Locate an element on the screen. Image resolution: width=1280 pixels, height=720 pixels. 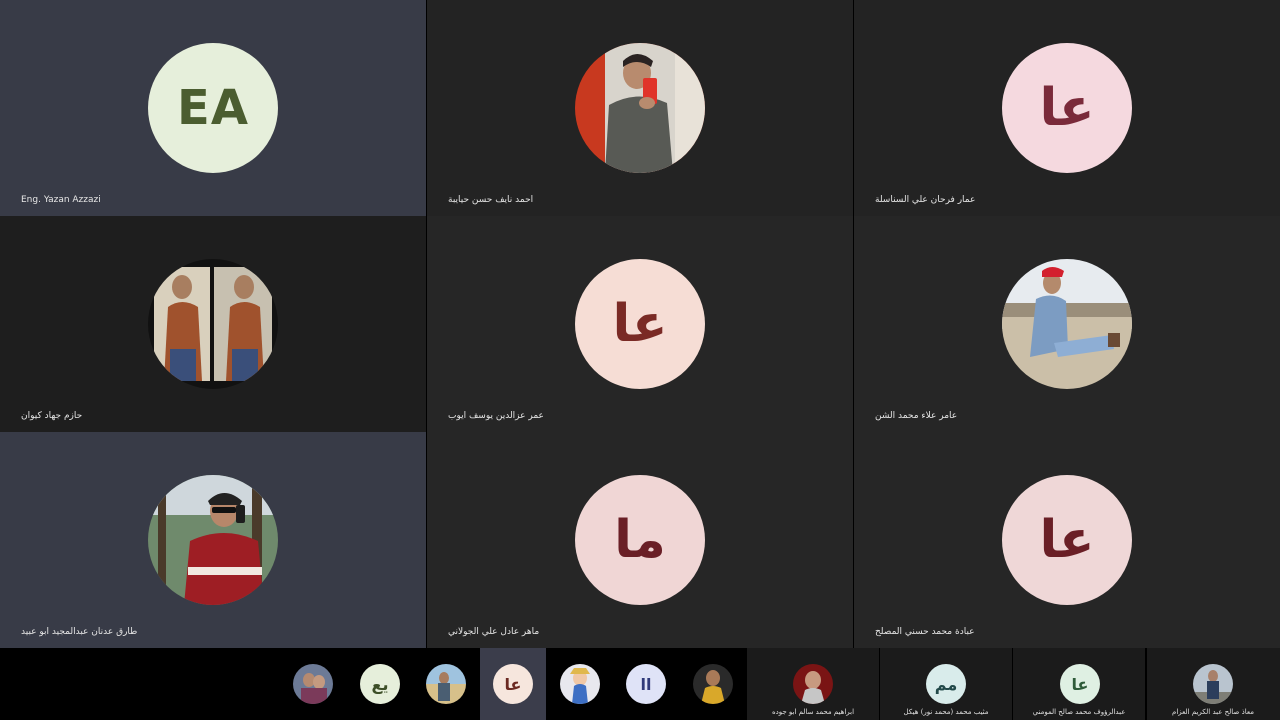
participant-thumb: مم is located at coordinates (946, 684).